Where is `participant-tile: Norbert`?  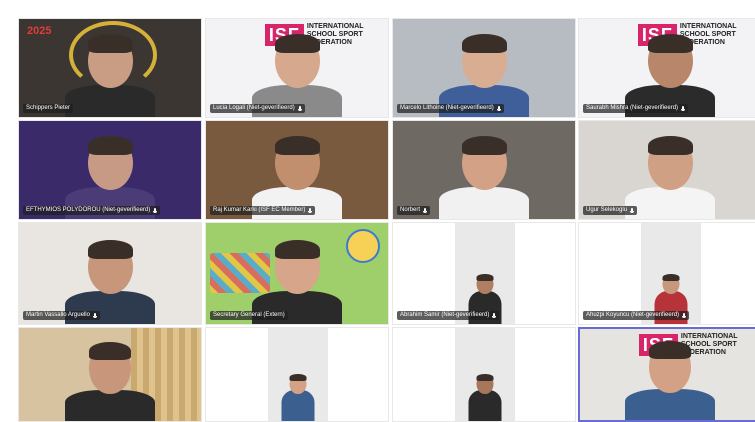
participant-tile: Norbert is located at coordinates (484, 170).